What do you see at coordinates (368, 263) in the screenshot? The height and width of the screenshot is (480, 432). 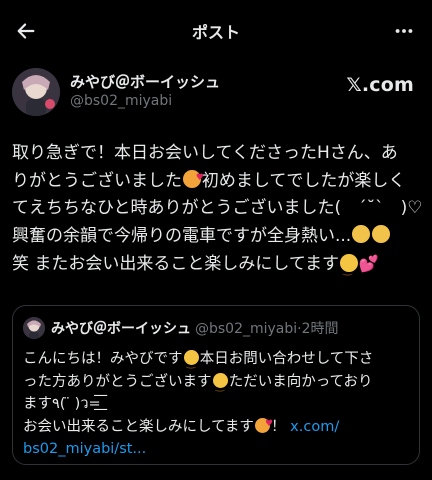 I see `two-hearts-icon: 💕` at bounding box center [368, 263].